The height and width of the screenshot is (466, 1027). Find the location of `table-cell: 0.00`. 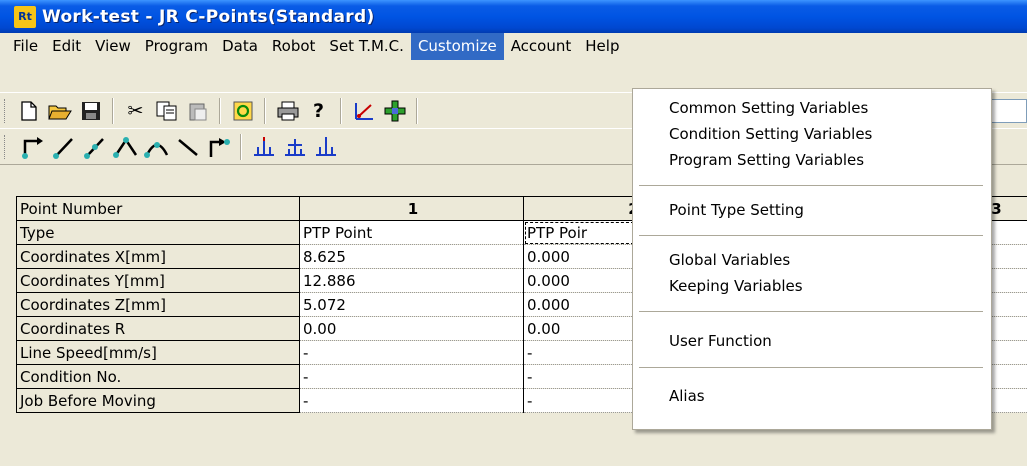

table-cell: 0.00 is located at coordinates (411, 328).